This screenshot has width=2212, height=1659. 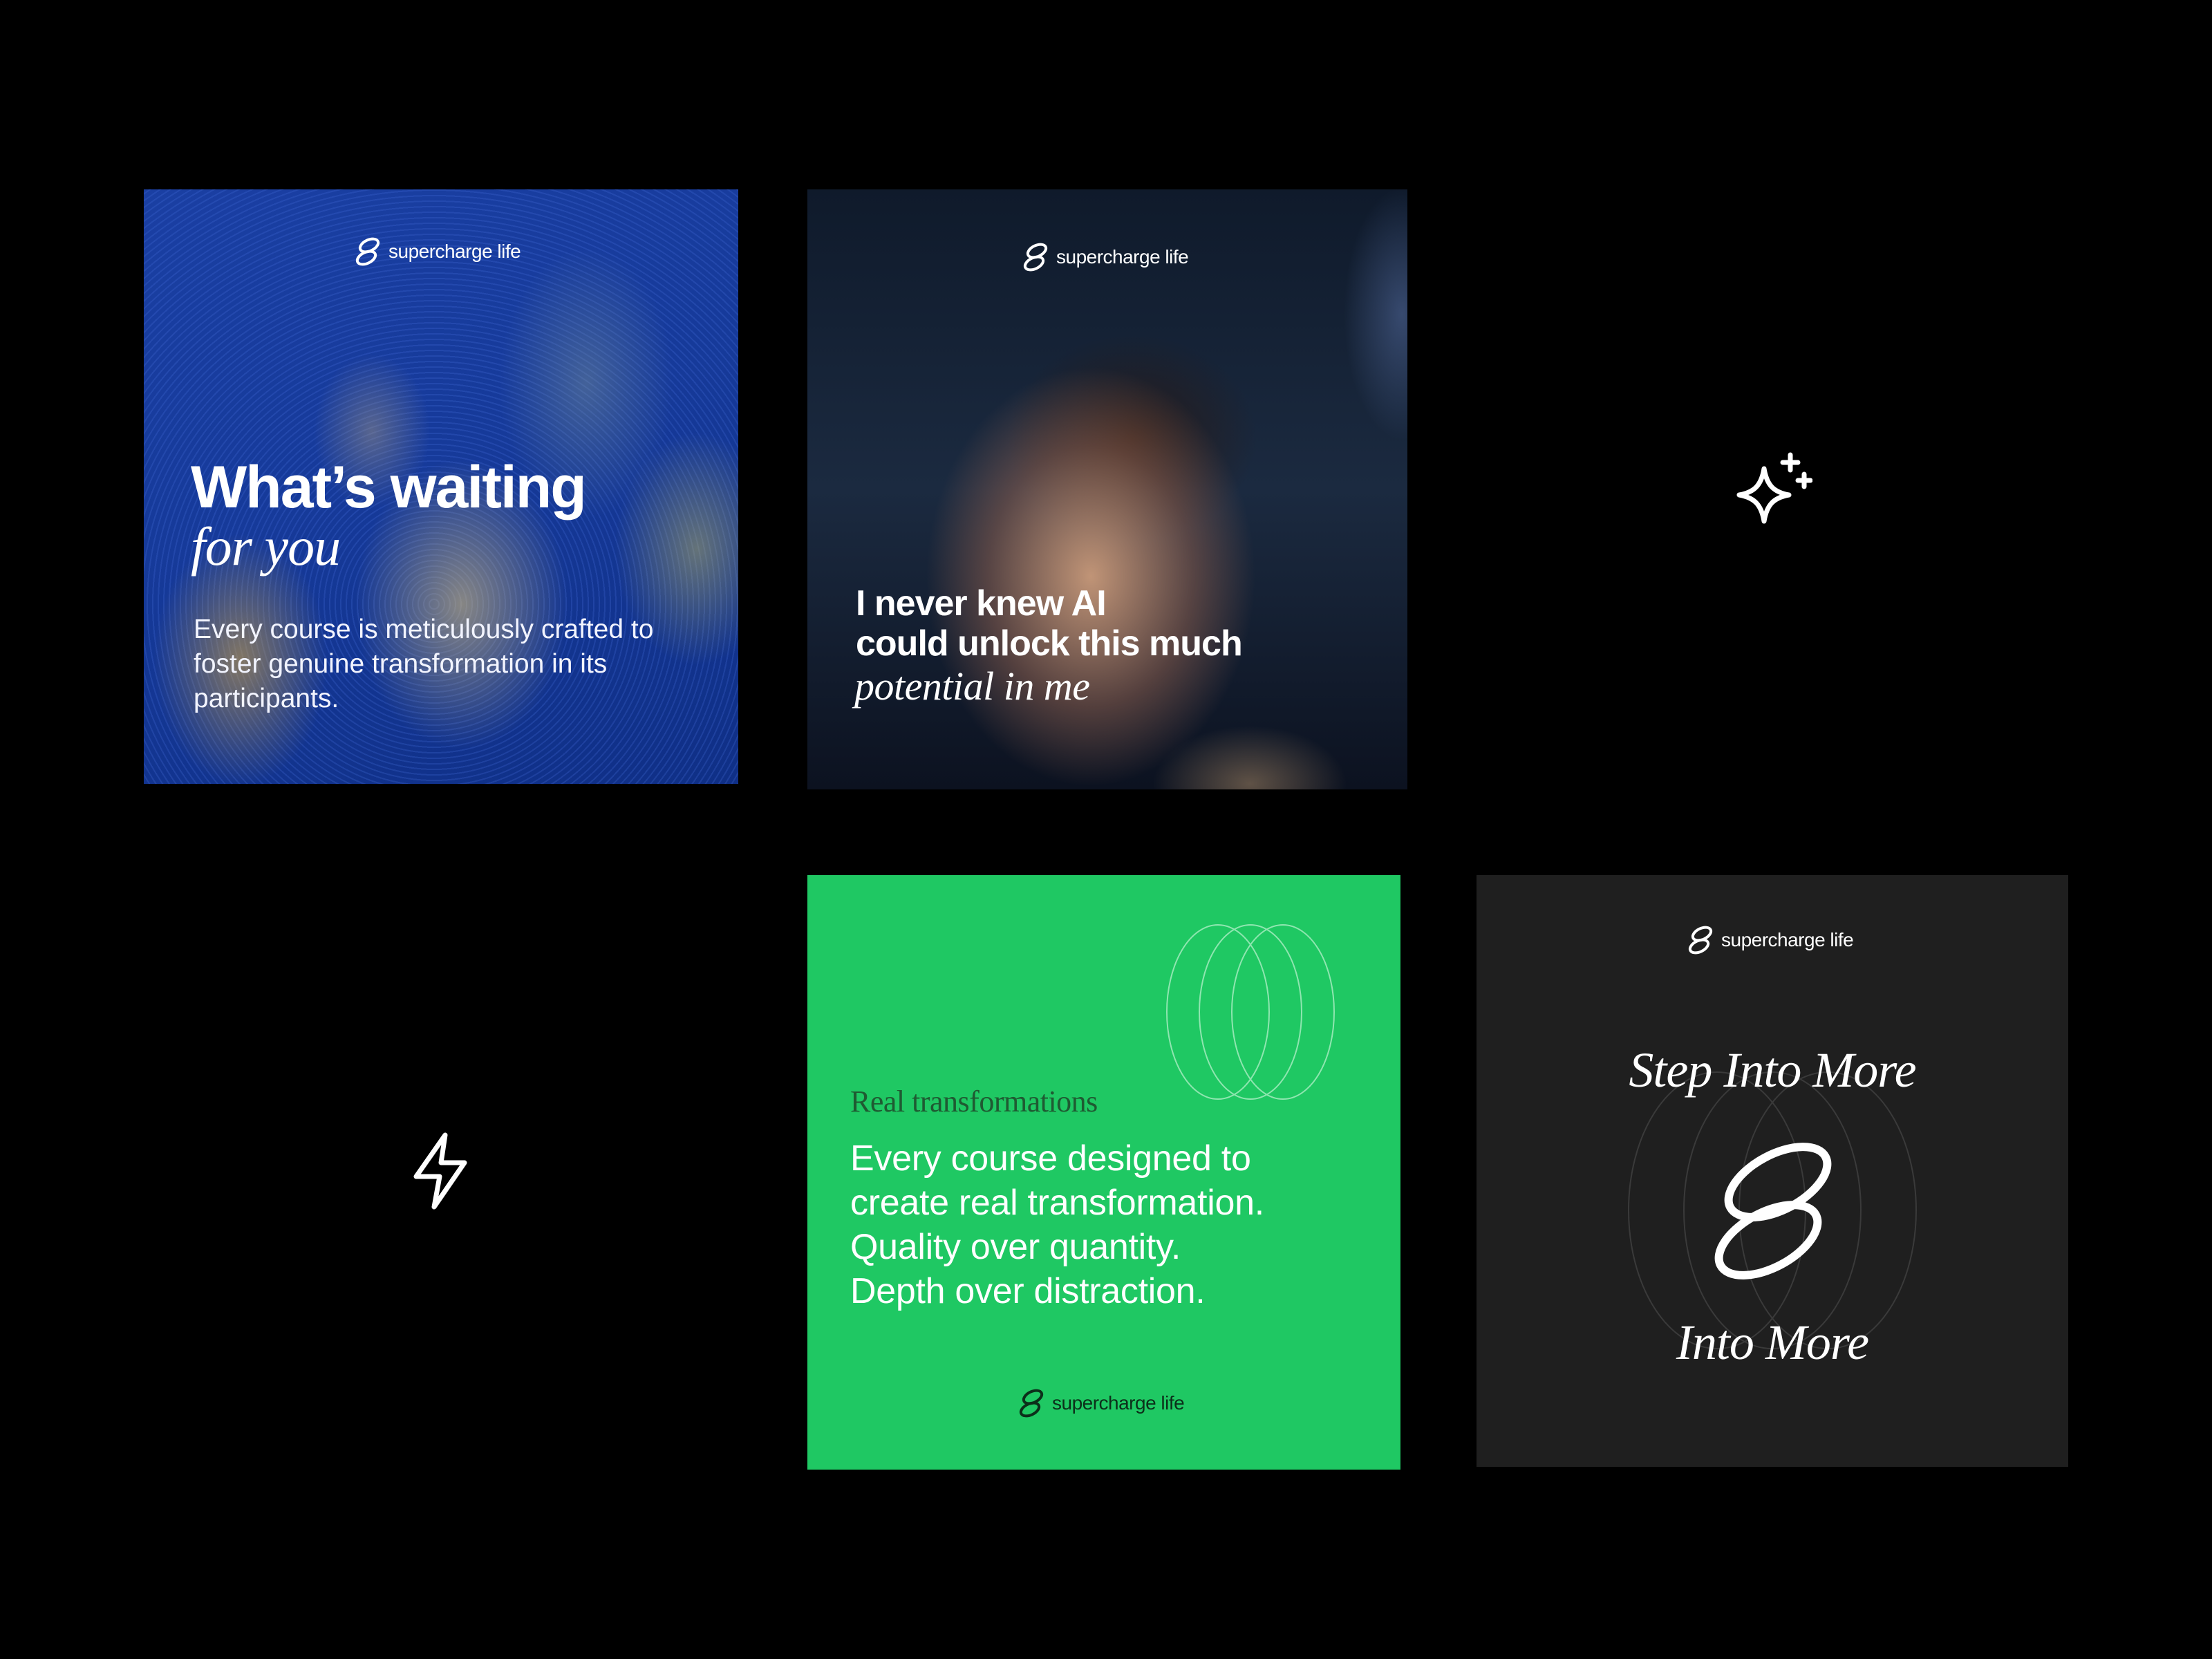 I want to click on overlapping-rings-graphic, so click(x=1250, y=1012).